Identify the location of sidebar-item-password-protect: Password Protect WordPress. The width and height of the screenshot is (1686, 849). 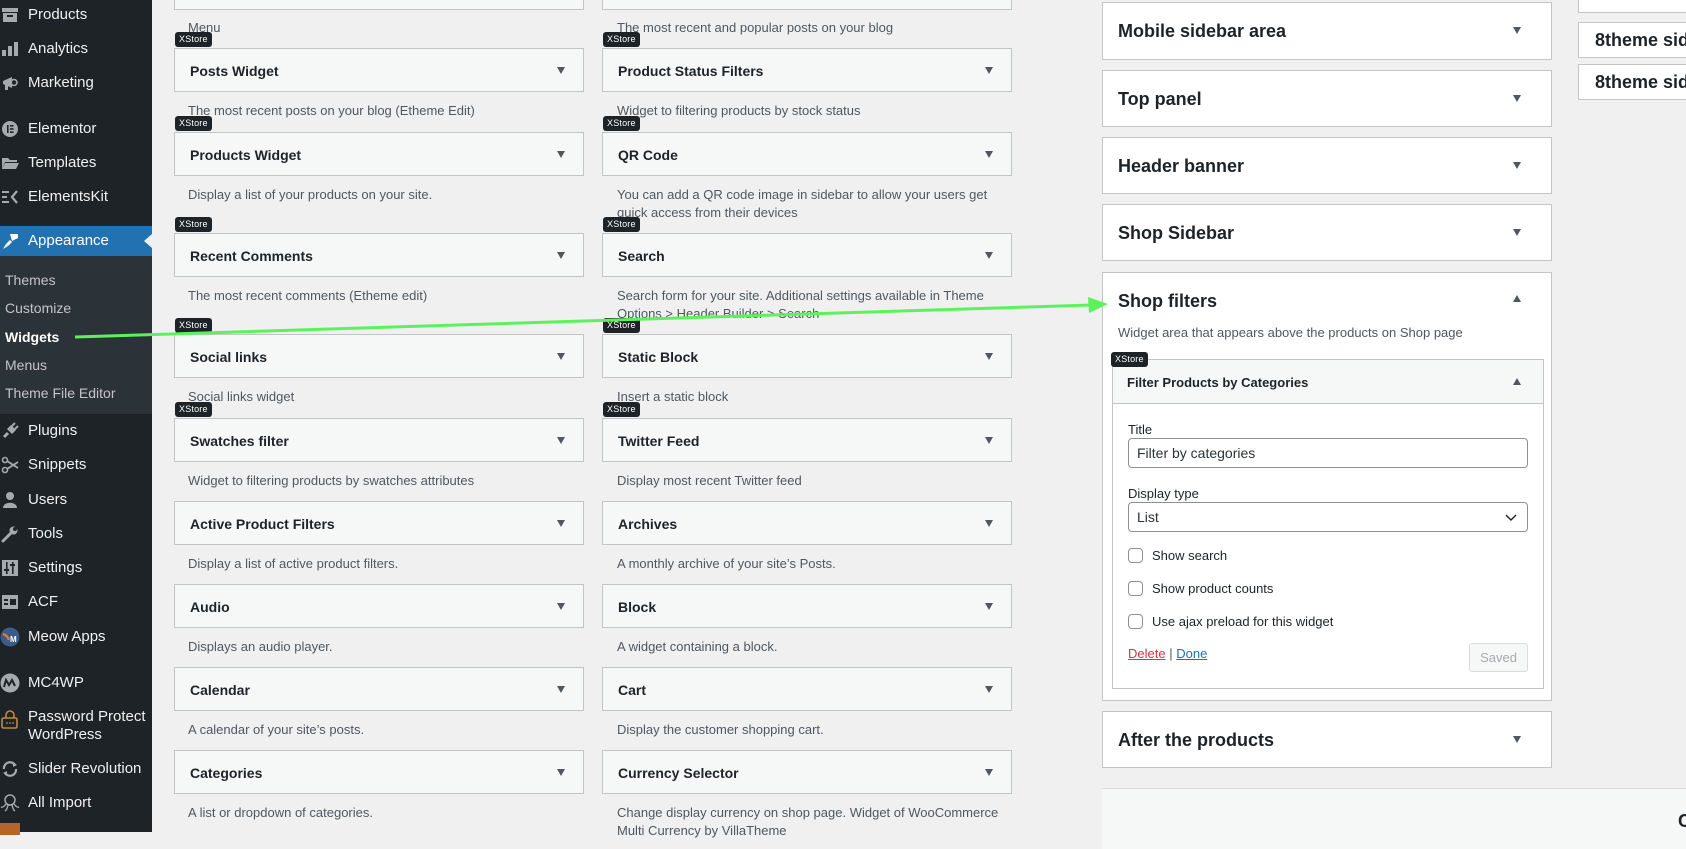
(76, 728).